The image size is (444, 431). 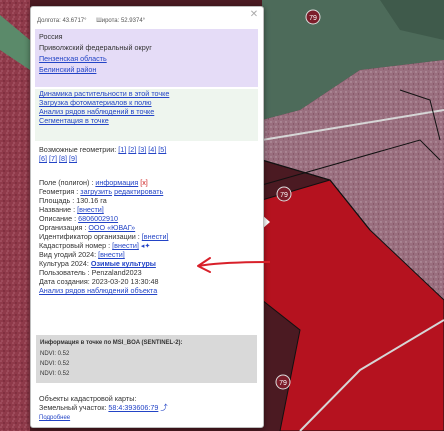 What do you see at coordinates (125, 245) in the screenshot?
I see `cadastral-edit-link: [внести]` at bounding box center [125, 245].